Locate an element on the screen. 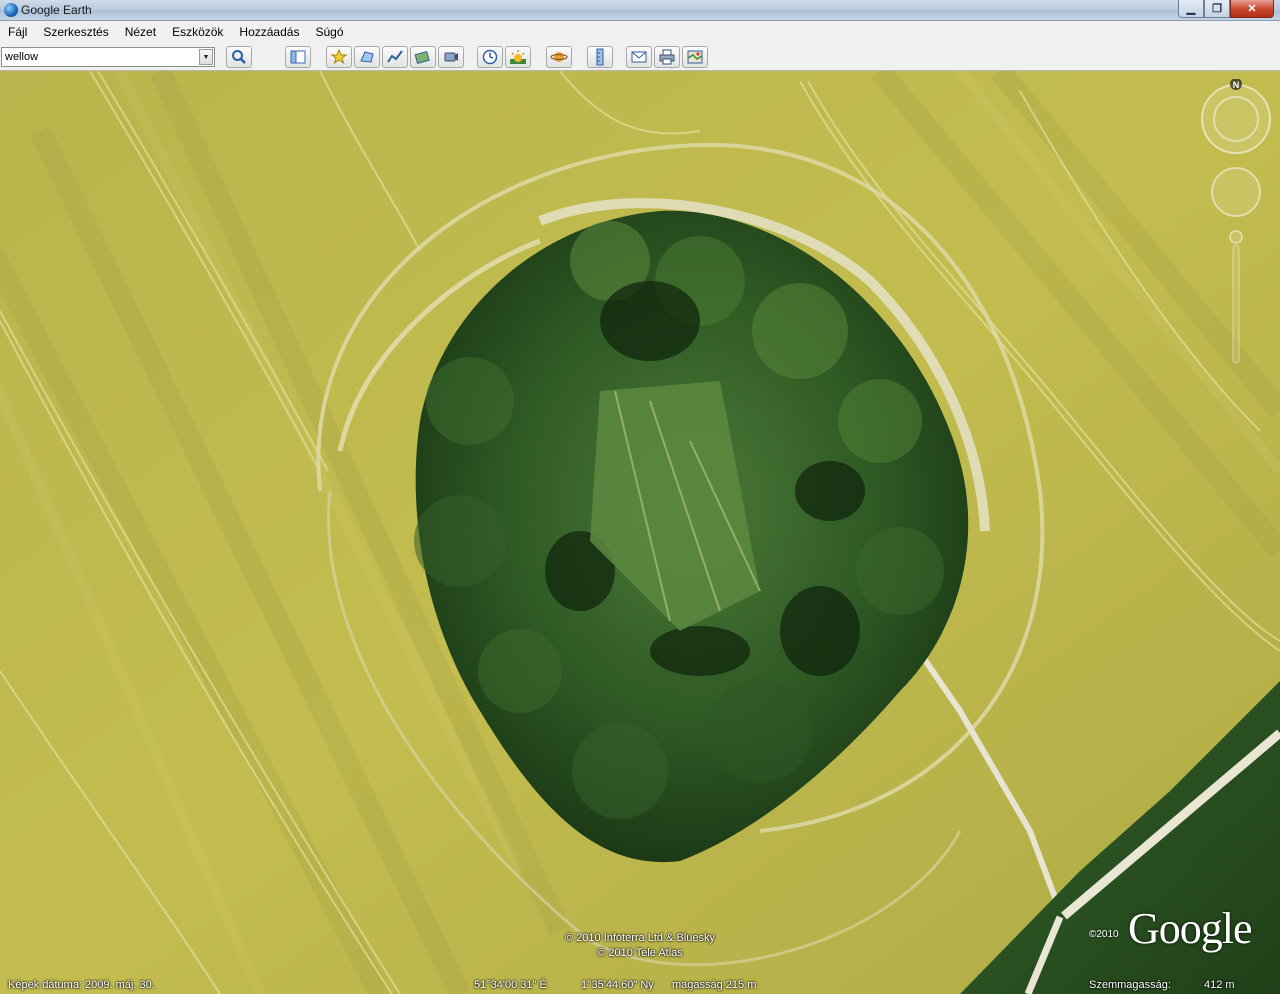 The width and height of the screenshot is (1280, 994). search-input is located at coordinates (100, 57).